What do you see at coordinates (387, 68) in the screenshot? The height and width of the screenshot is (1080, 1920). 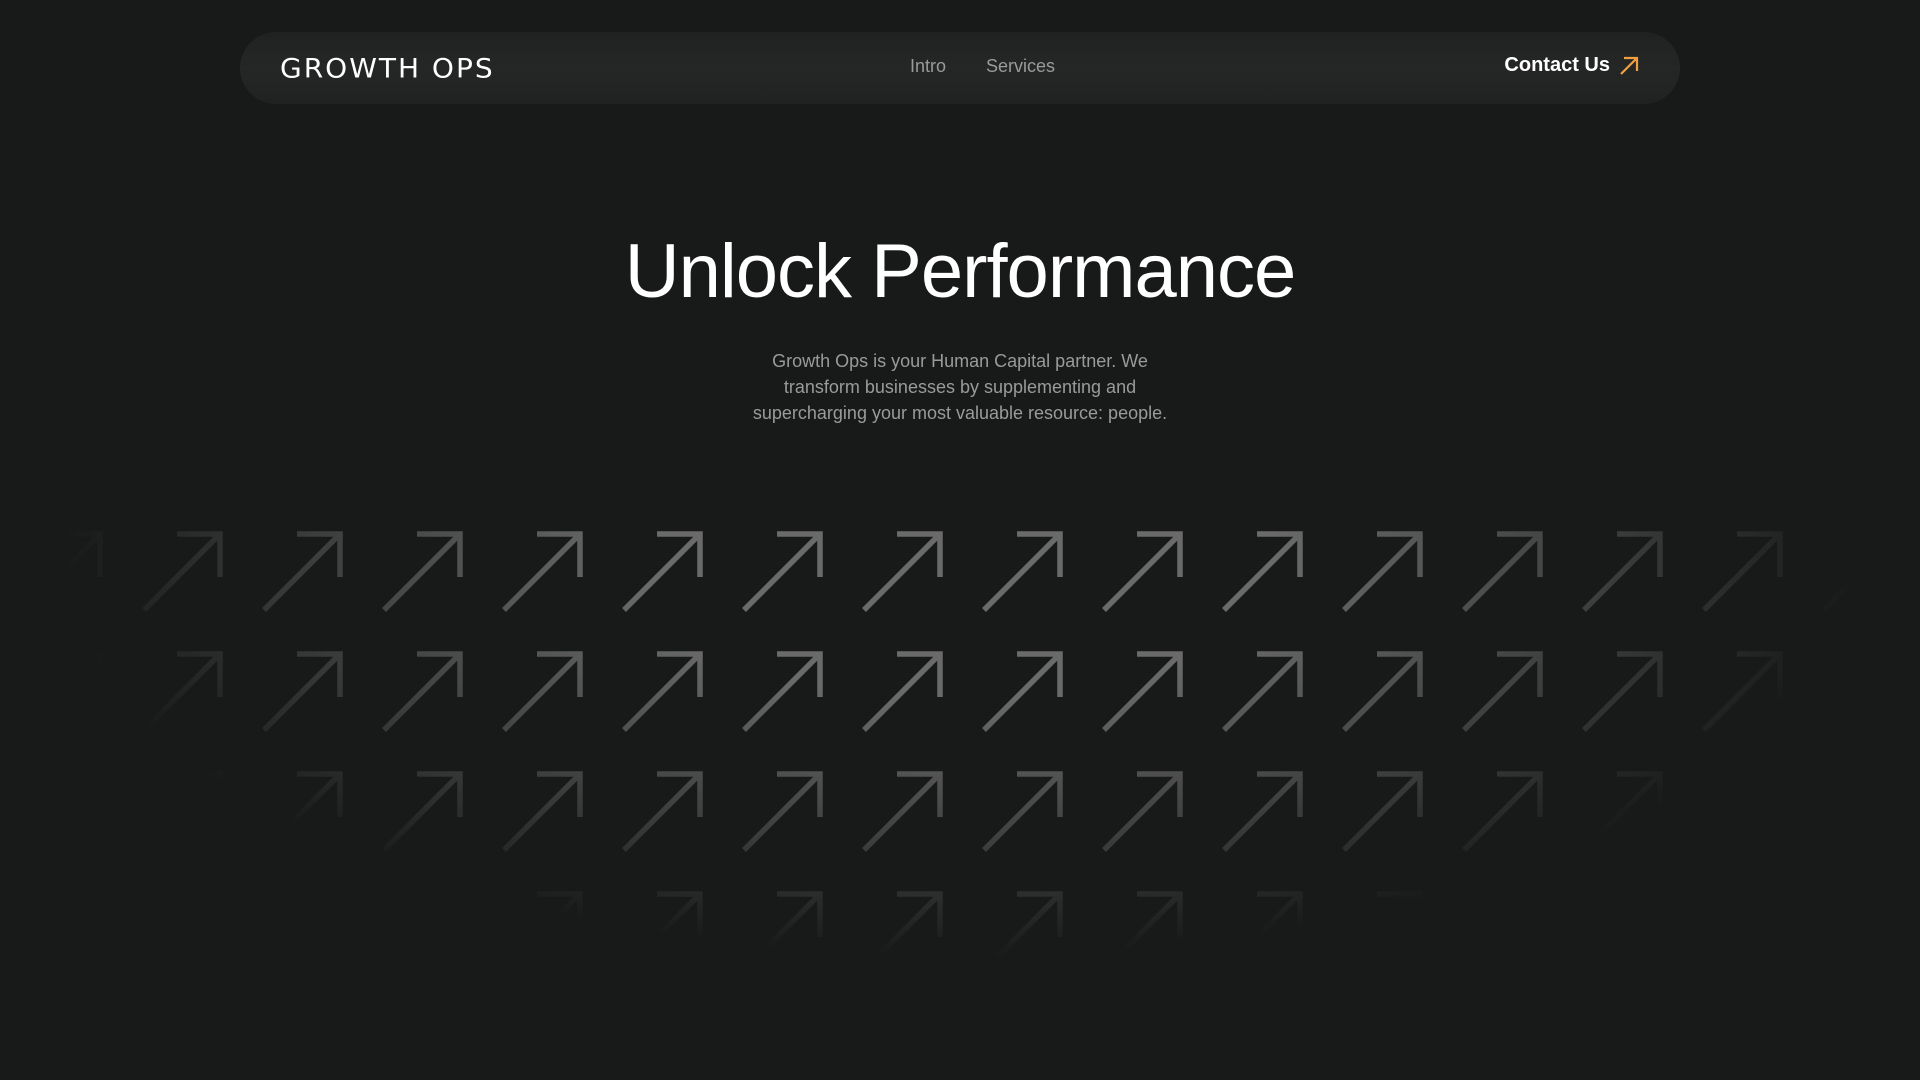 I see `logo: GROWTH OPS` at bounding box center [387, 68].